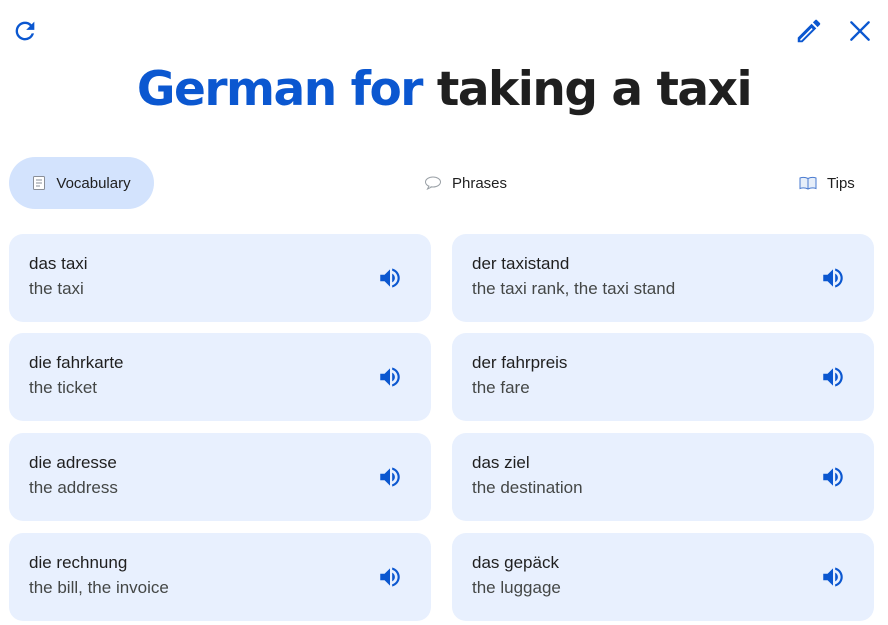  What do you see at coordinates (56, 288) in the screenshot?
I see `vocab-meaning: the taxi` at bounding box center [56, 288].